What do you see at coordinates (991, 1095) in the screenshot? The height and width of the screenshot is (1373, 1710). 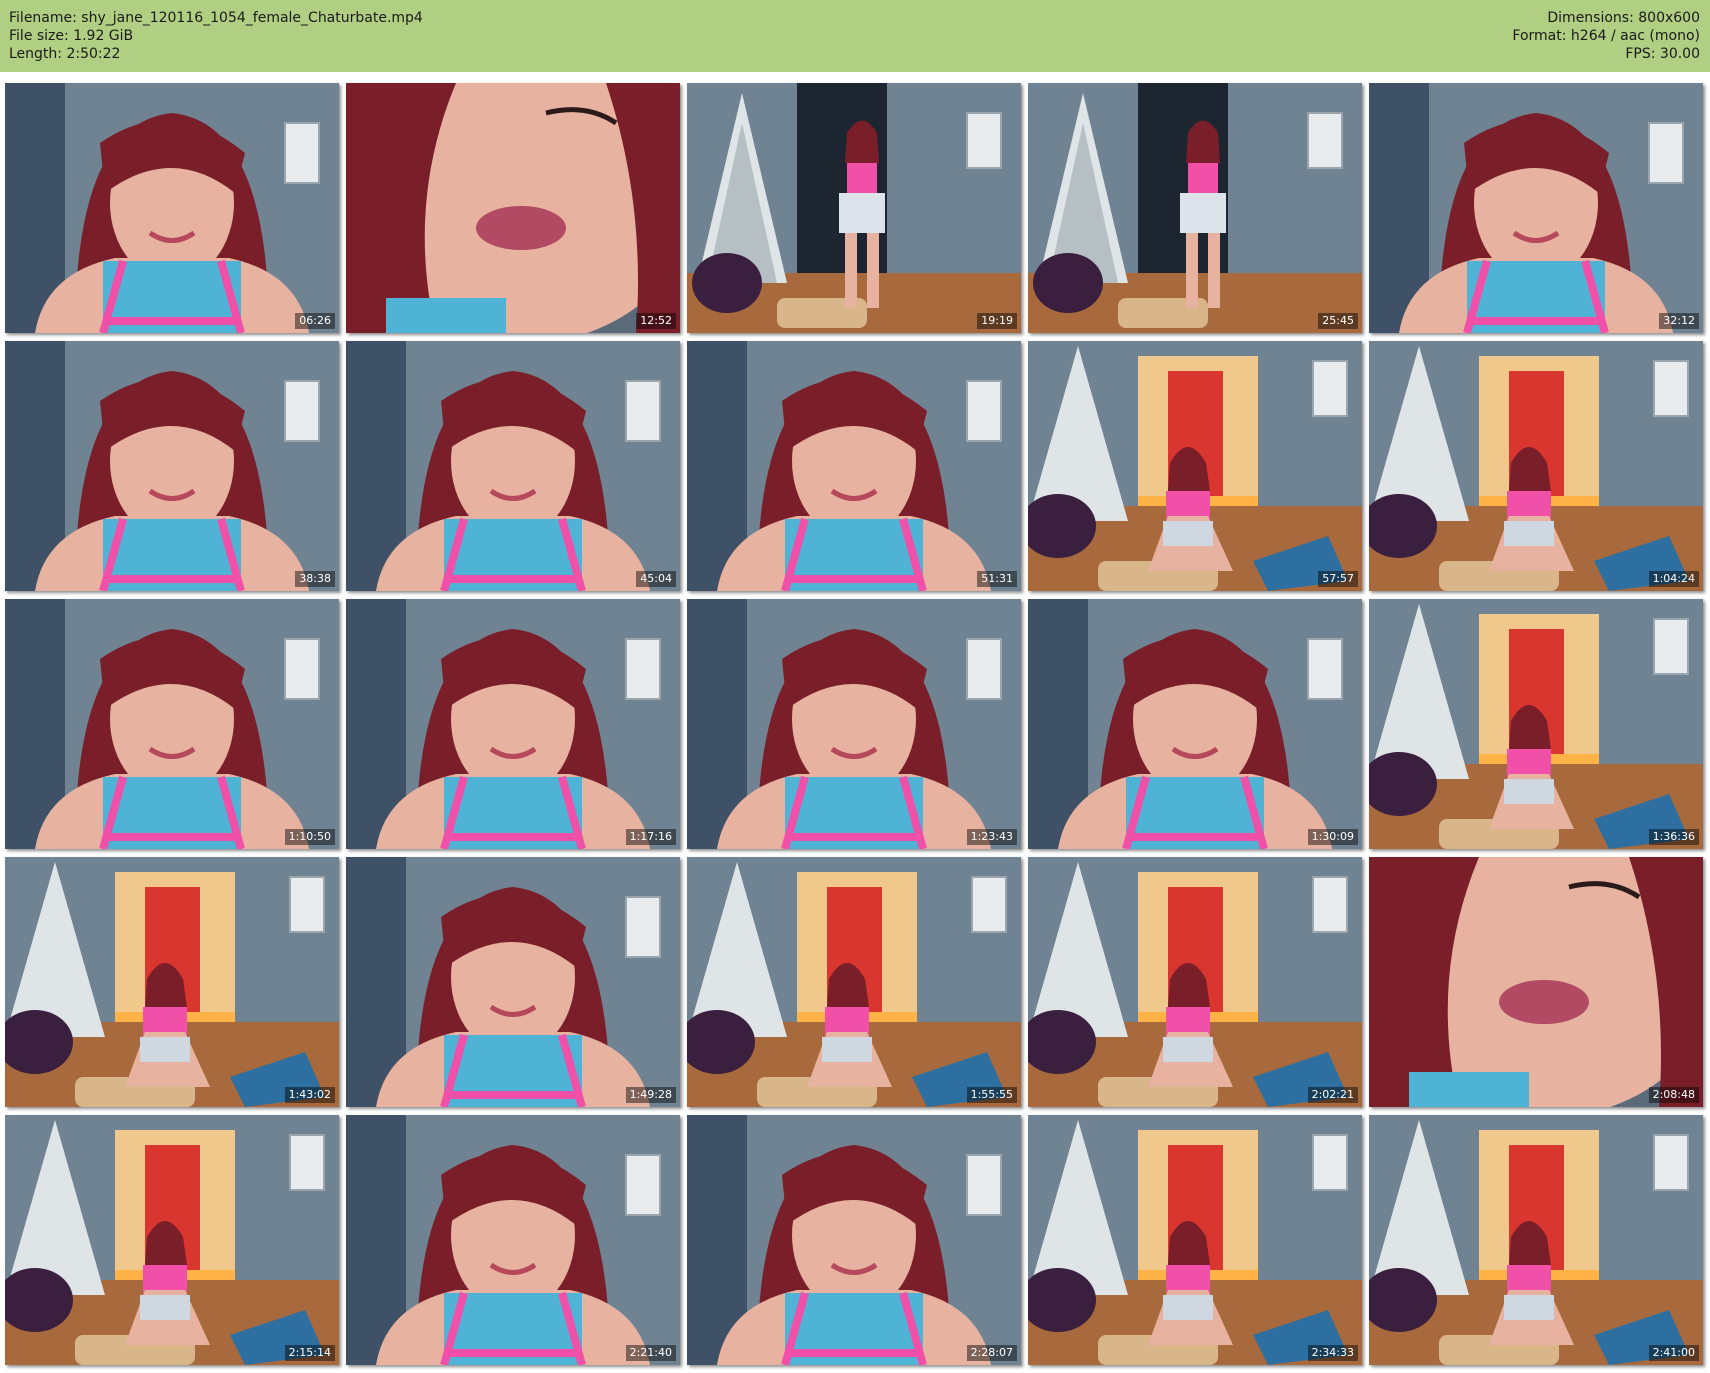 I see `timestamp-label: 1:55:55` at bounding box center [991, 1095].